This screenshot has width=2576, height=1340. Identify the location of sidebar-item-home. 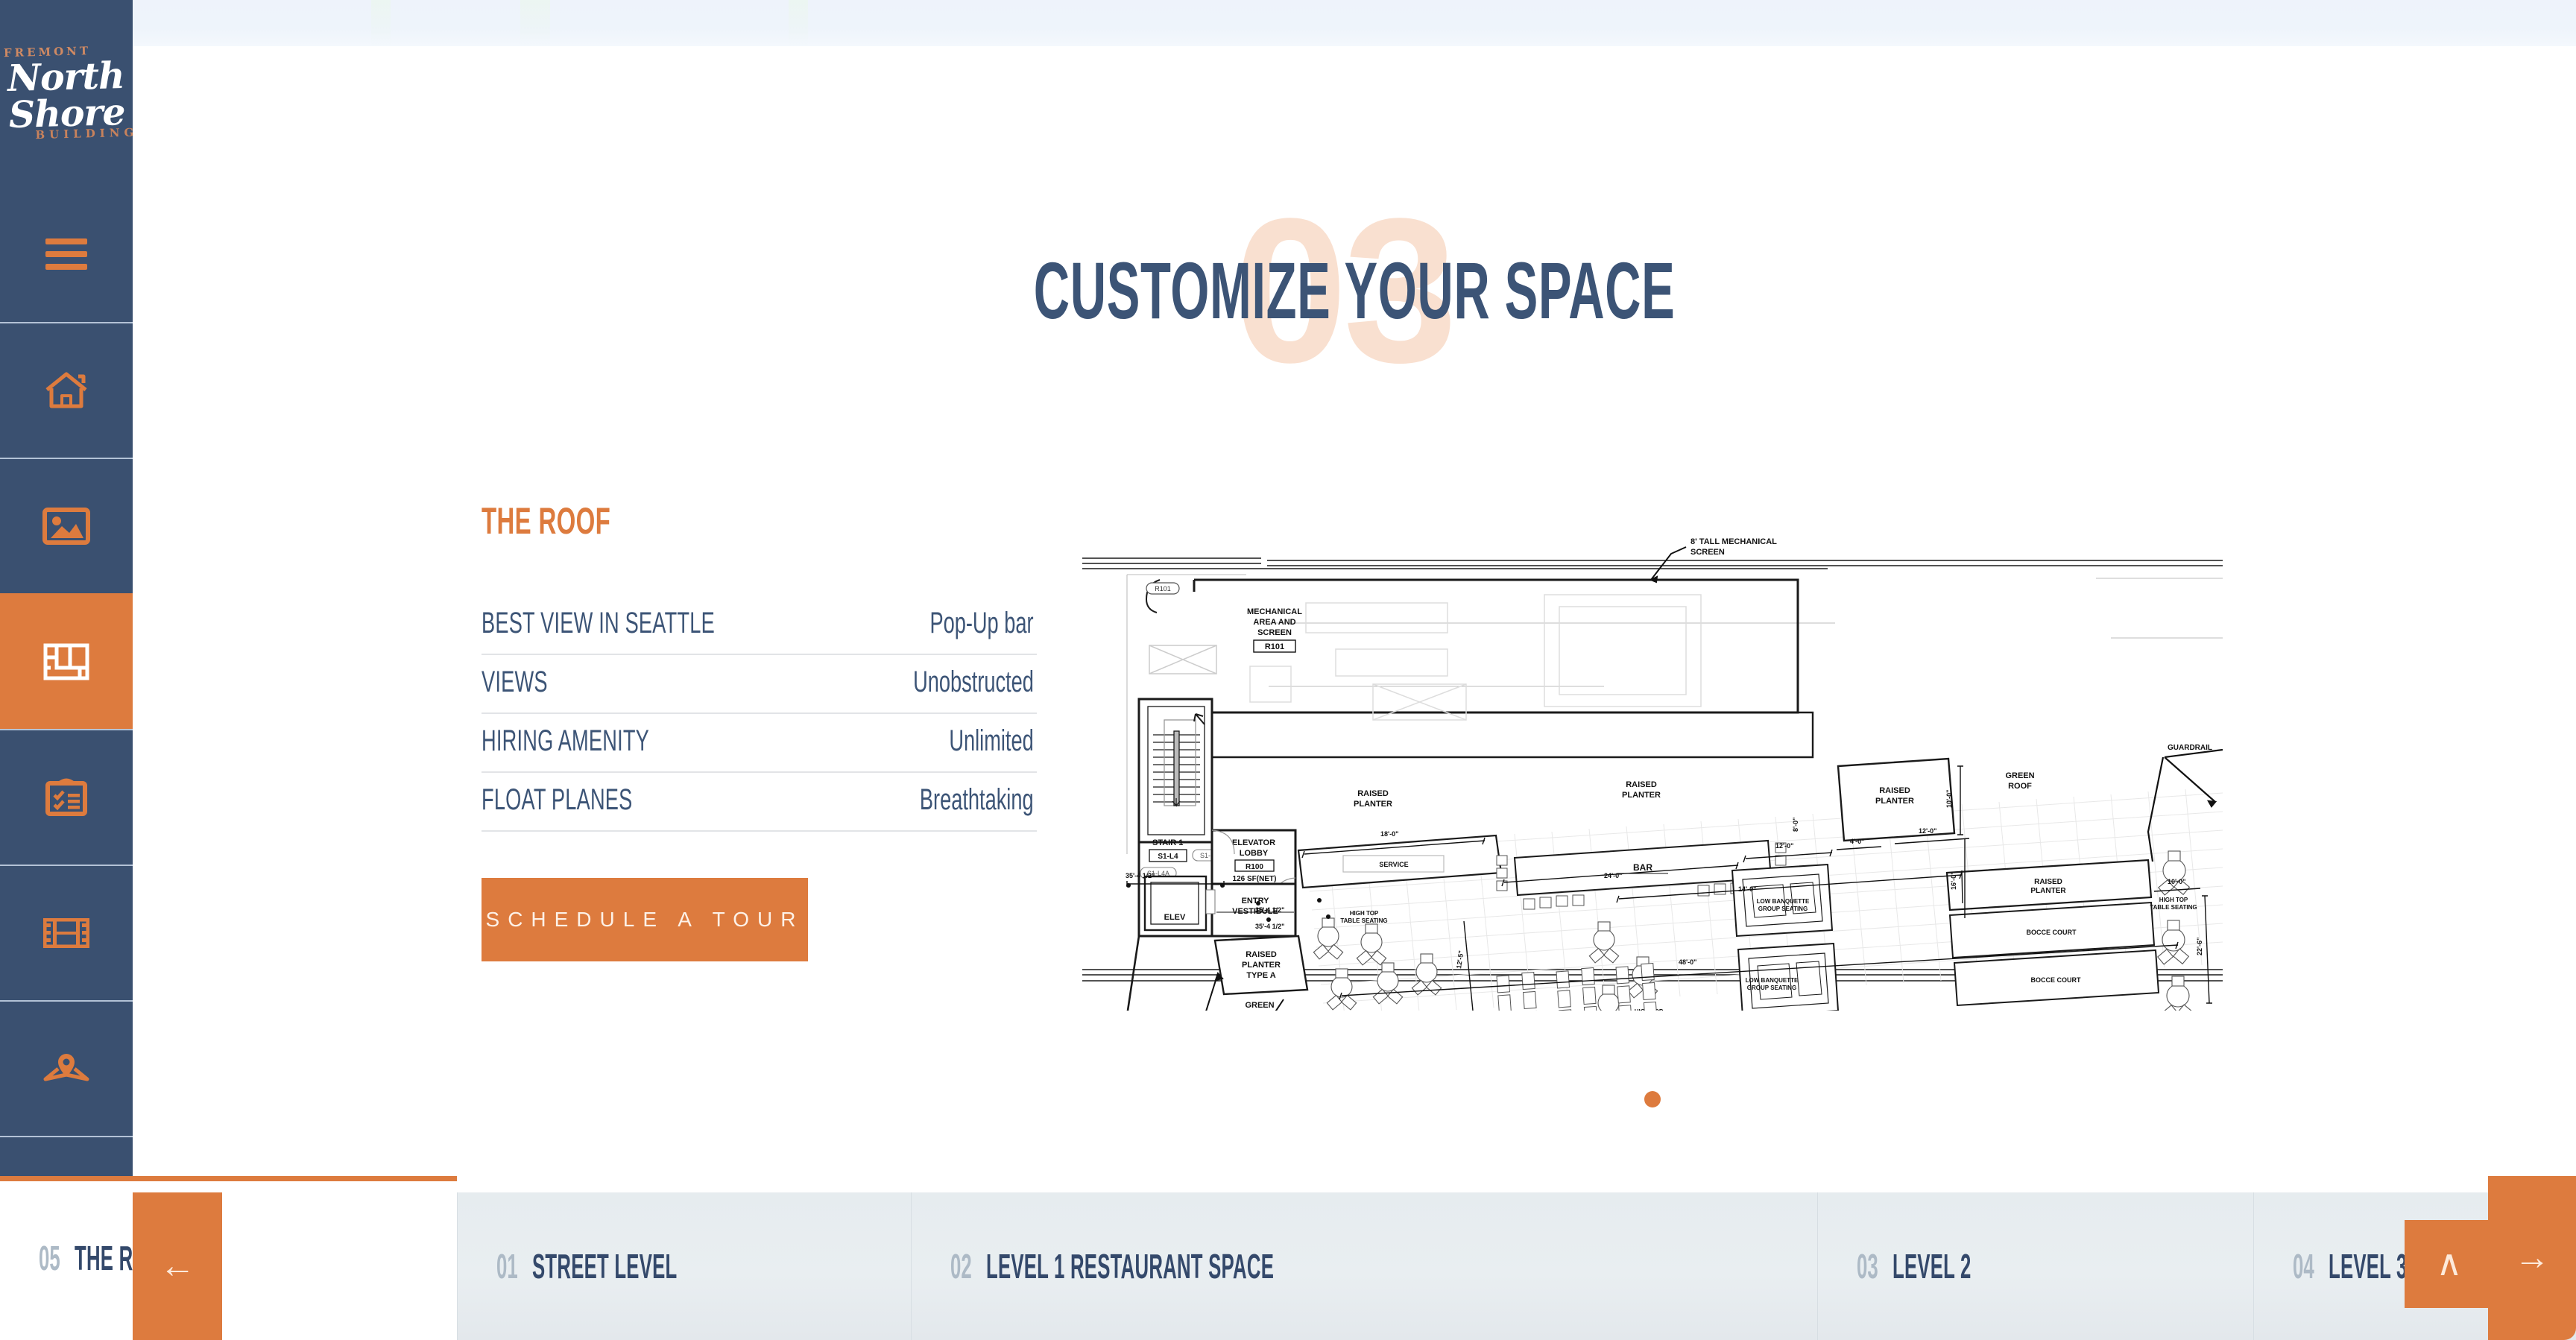
(66, 390).